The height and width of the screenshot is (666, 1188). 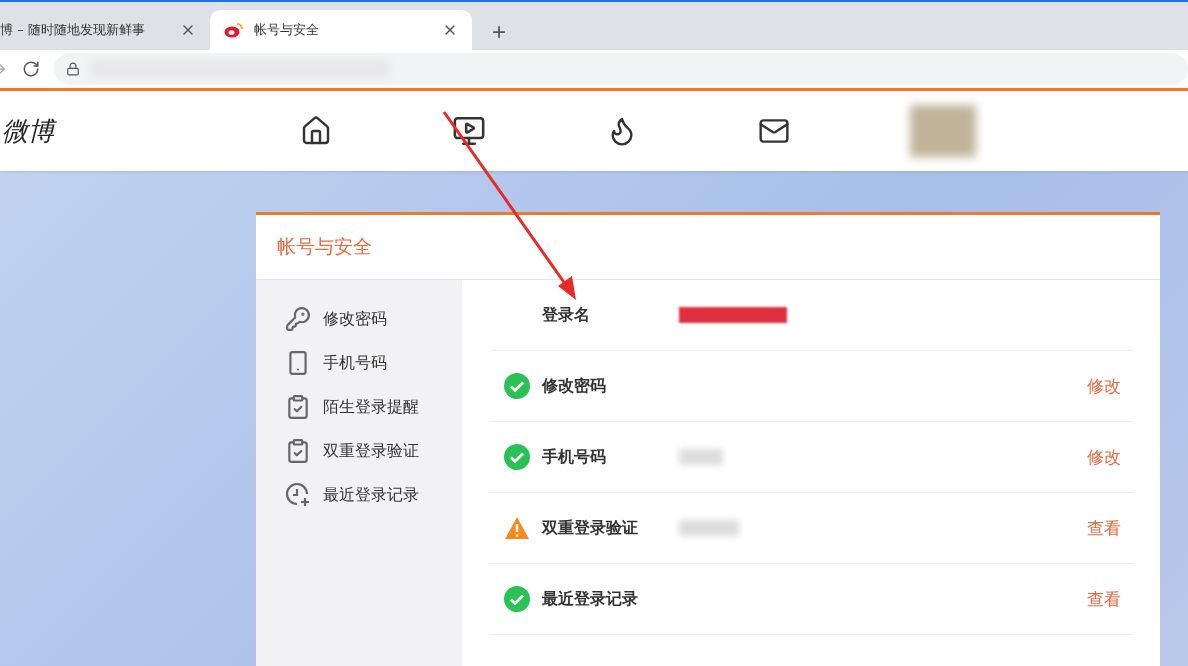 What do you see at coordinates (590, 528) in the screenshot?
I see `row-label: 双重登录验证` at bounding box center [590, 528].